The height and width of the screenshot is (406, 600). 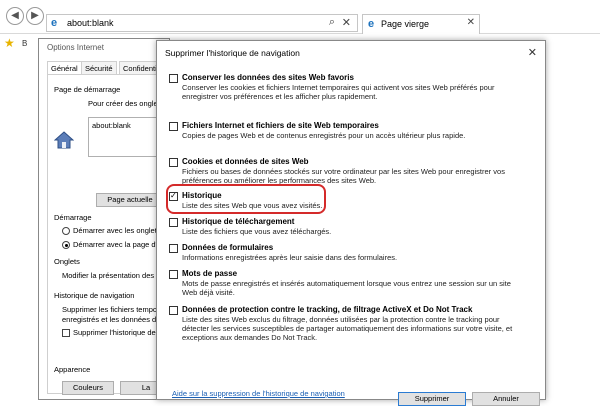 What do you see at coordinates (117, 244) in the screenshot?
I see `startup-option-home: Démarrer avec la page d'a` at bounding box center [117, 244].